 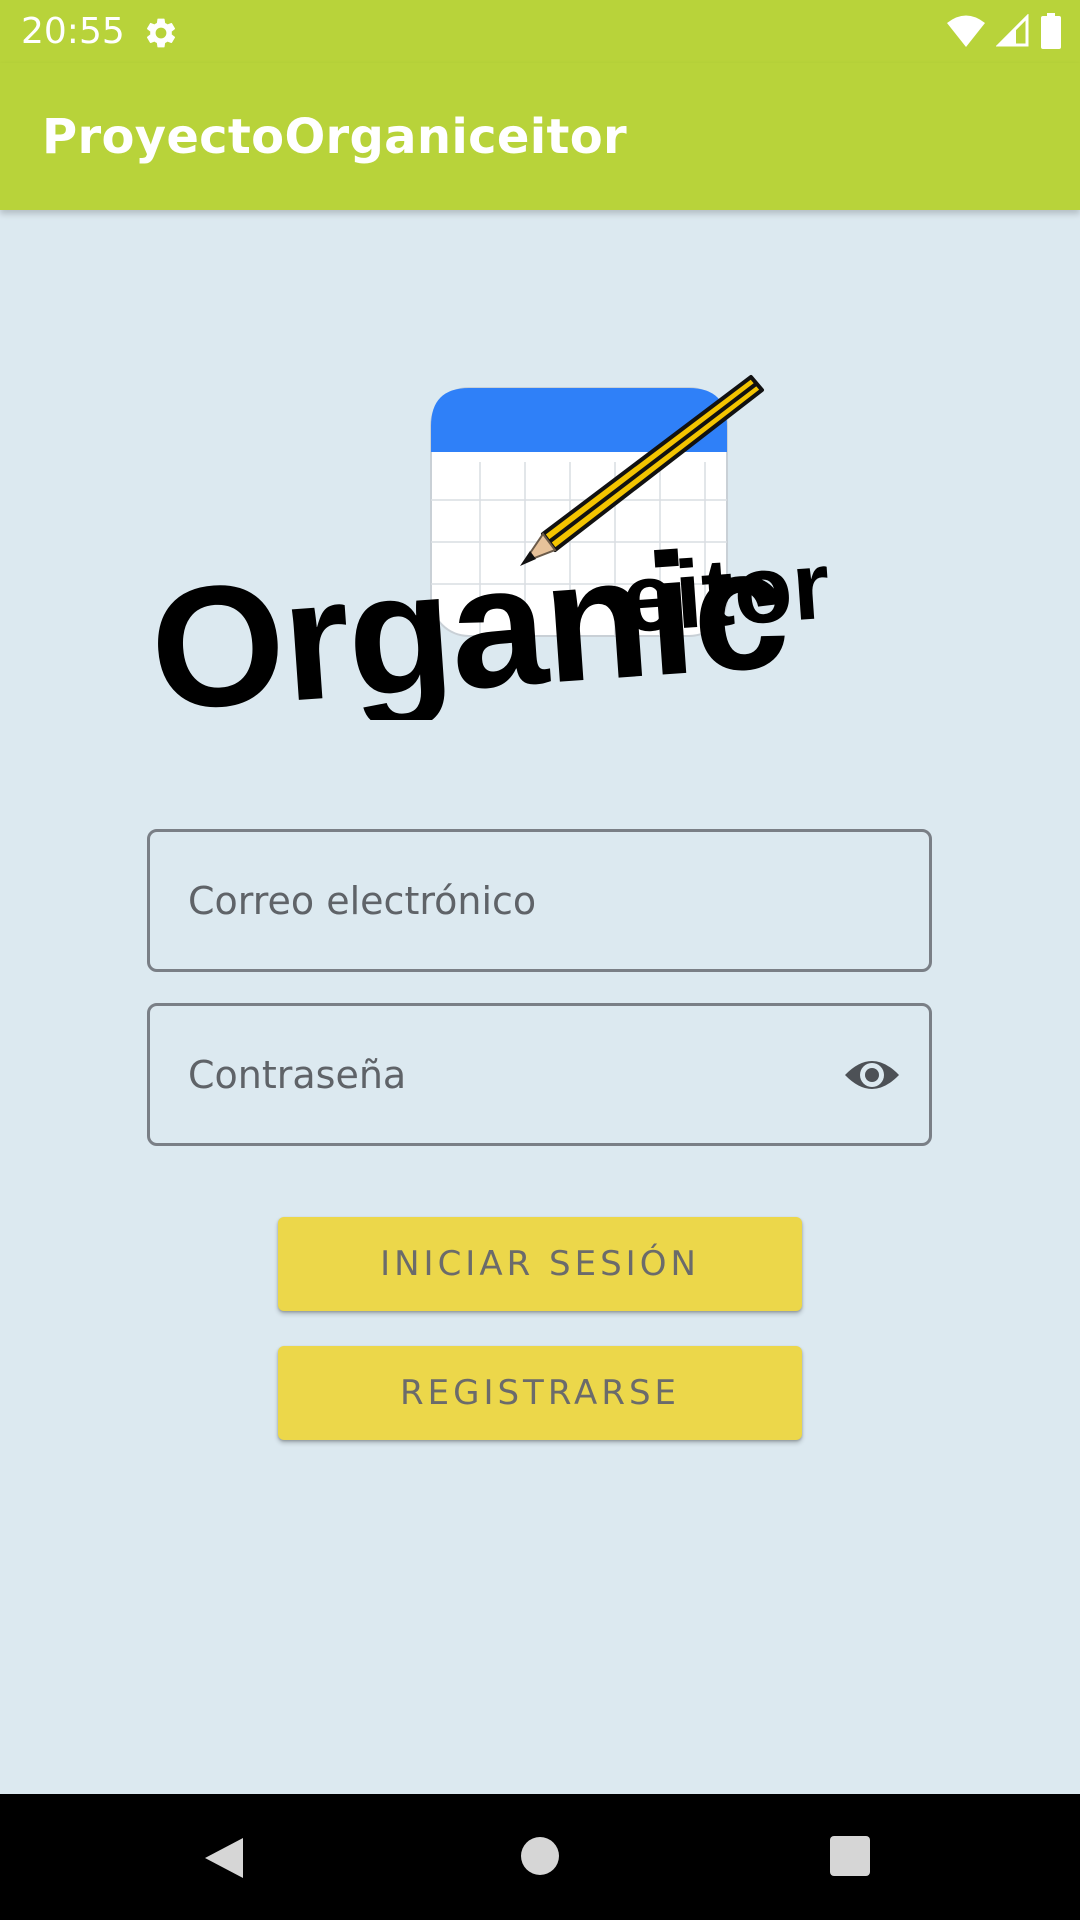 What do you see at coordinates (1012, 30) in the screenshot?
I see `signal-icon` at bounding box center [1012, 30].